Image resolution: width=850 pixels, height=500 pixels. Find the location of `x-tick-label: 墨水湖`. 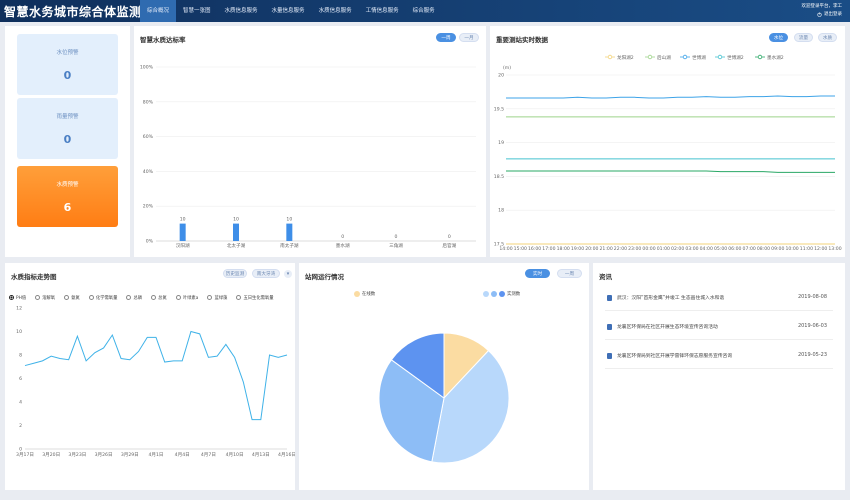

x-tick-label: 墨水湖 is located at coordinates (343, 245).